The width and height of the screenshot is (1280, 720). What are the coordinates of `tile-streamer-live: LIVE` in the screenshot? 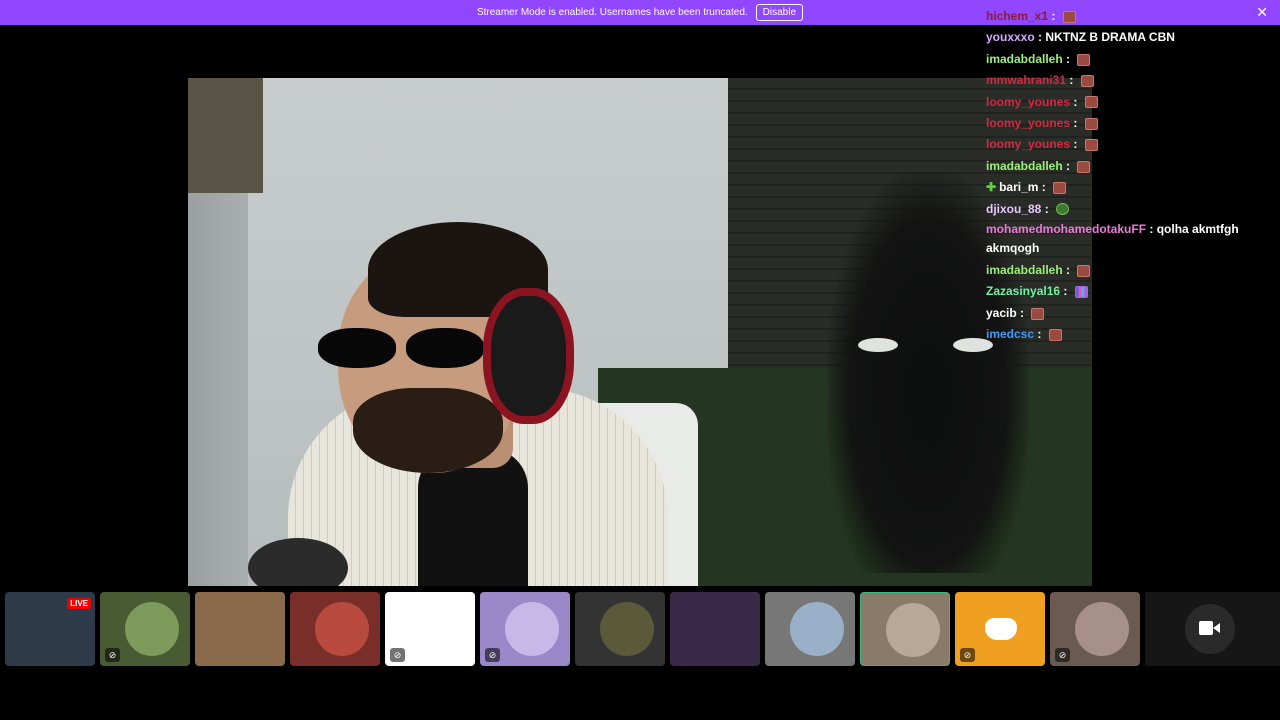 It's located at (50, 629).